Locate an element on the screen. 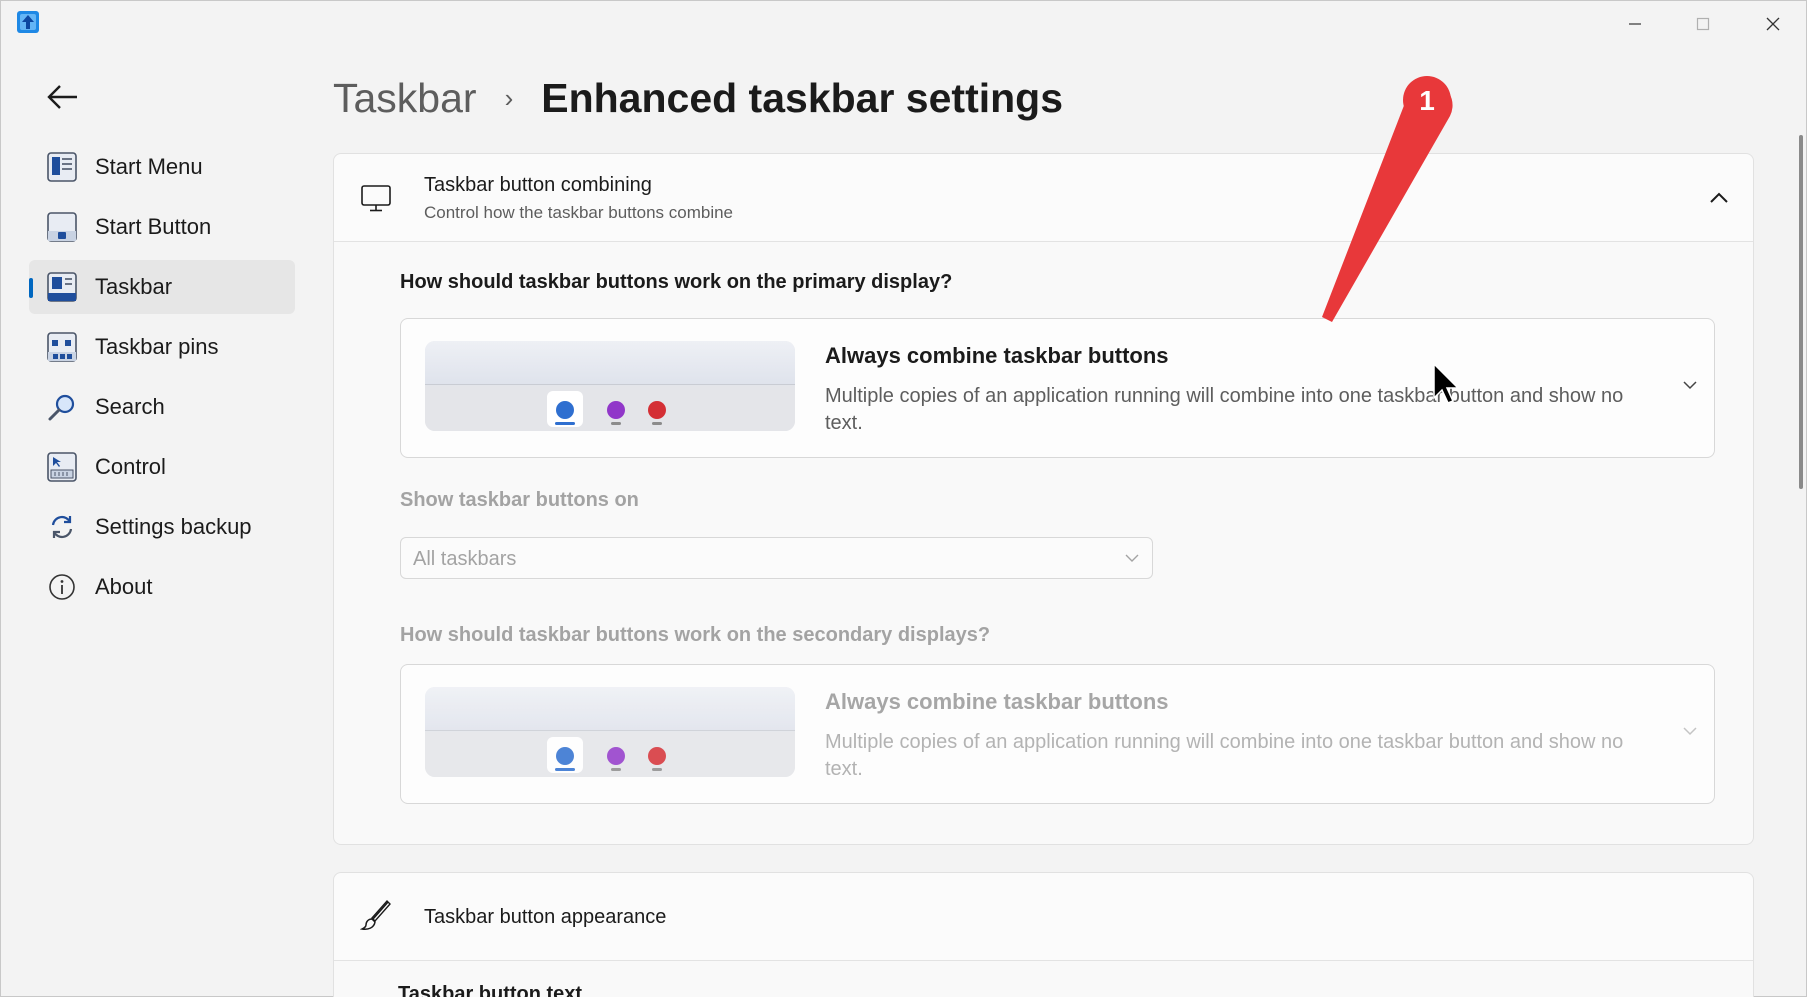 The width and height of the screenshot is (1807, 997). app-logo-icon is located at coordinates (28, 22).